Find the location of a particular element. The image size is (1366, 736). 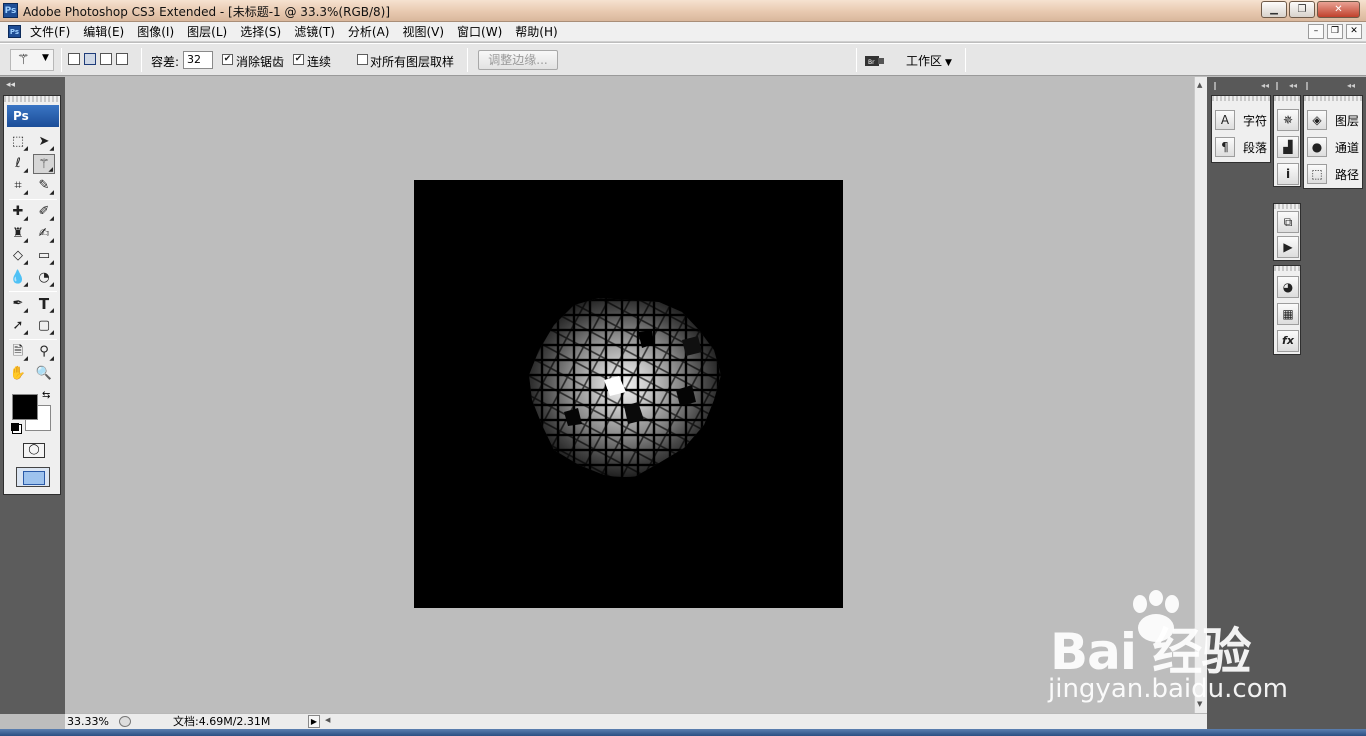

svg-text: Br is located at coordinates (871, 62).